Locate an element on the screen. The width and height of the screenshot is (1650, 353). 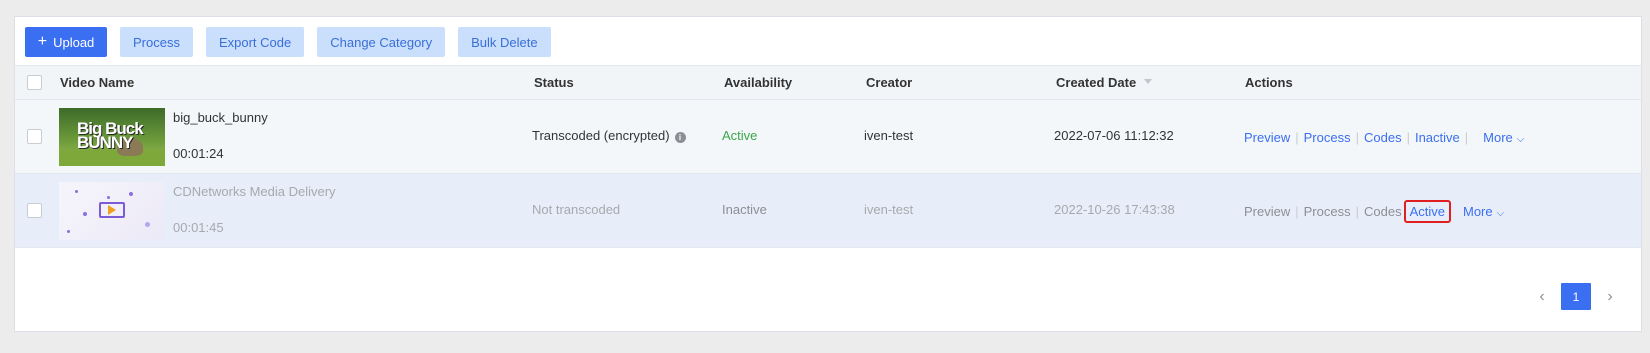
status-cell: Transcoded (encrypted) i is located at coordinates (609, 135).